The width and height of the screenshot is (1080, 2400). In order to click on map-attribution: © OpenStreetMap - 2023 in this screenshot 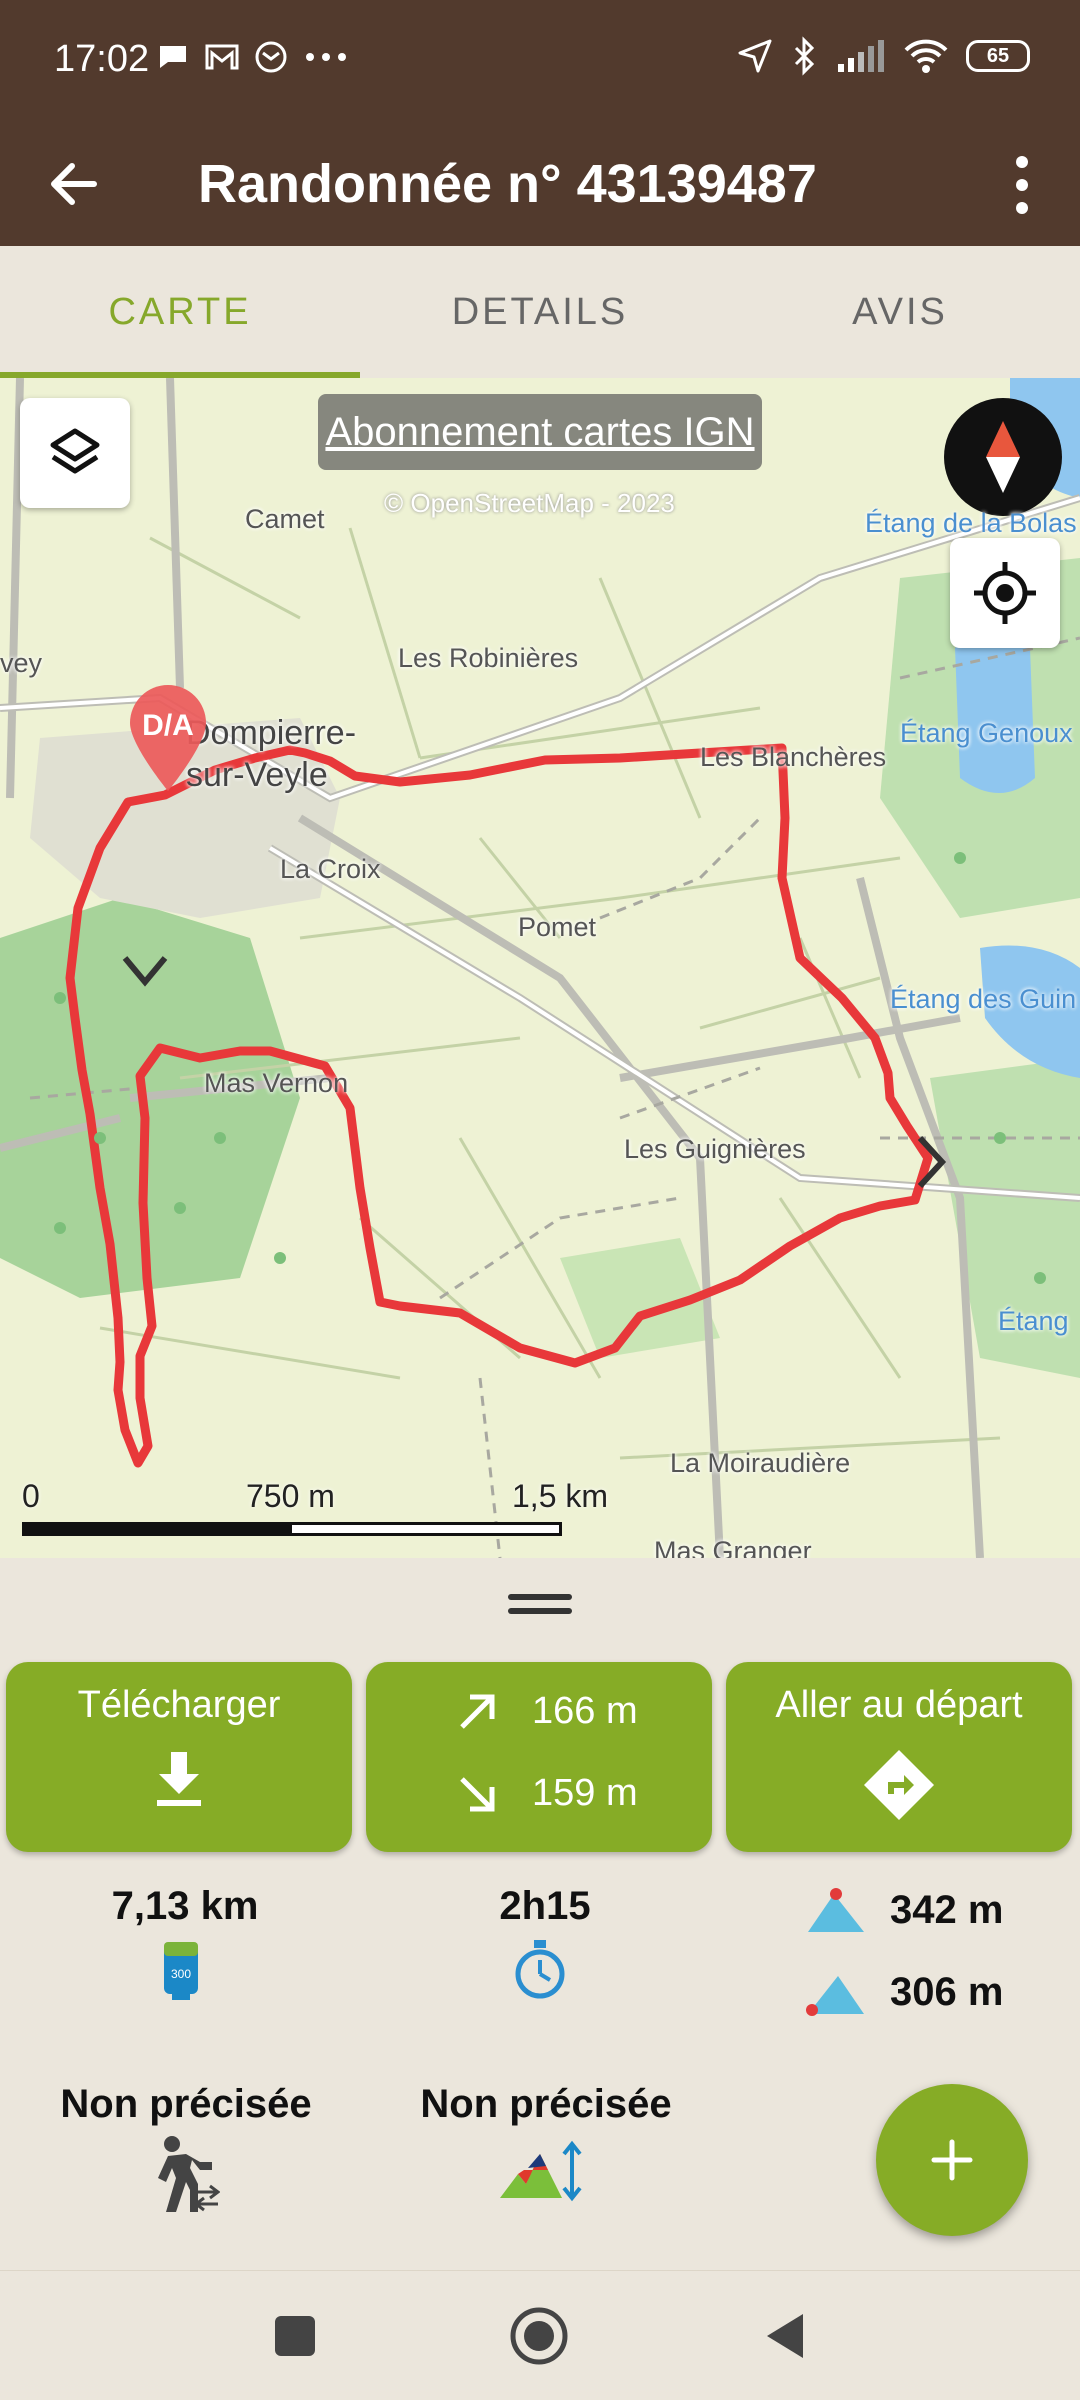, I will do `click(529, 503)`.